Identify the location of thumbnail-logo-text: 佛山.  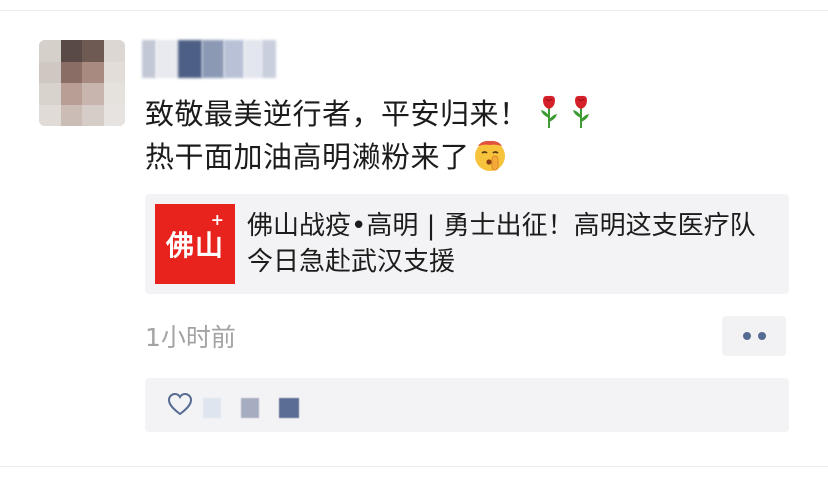
(194, 245).